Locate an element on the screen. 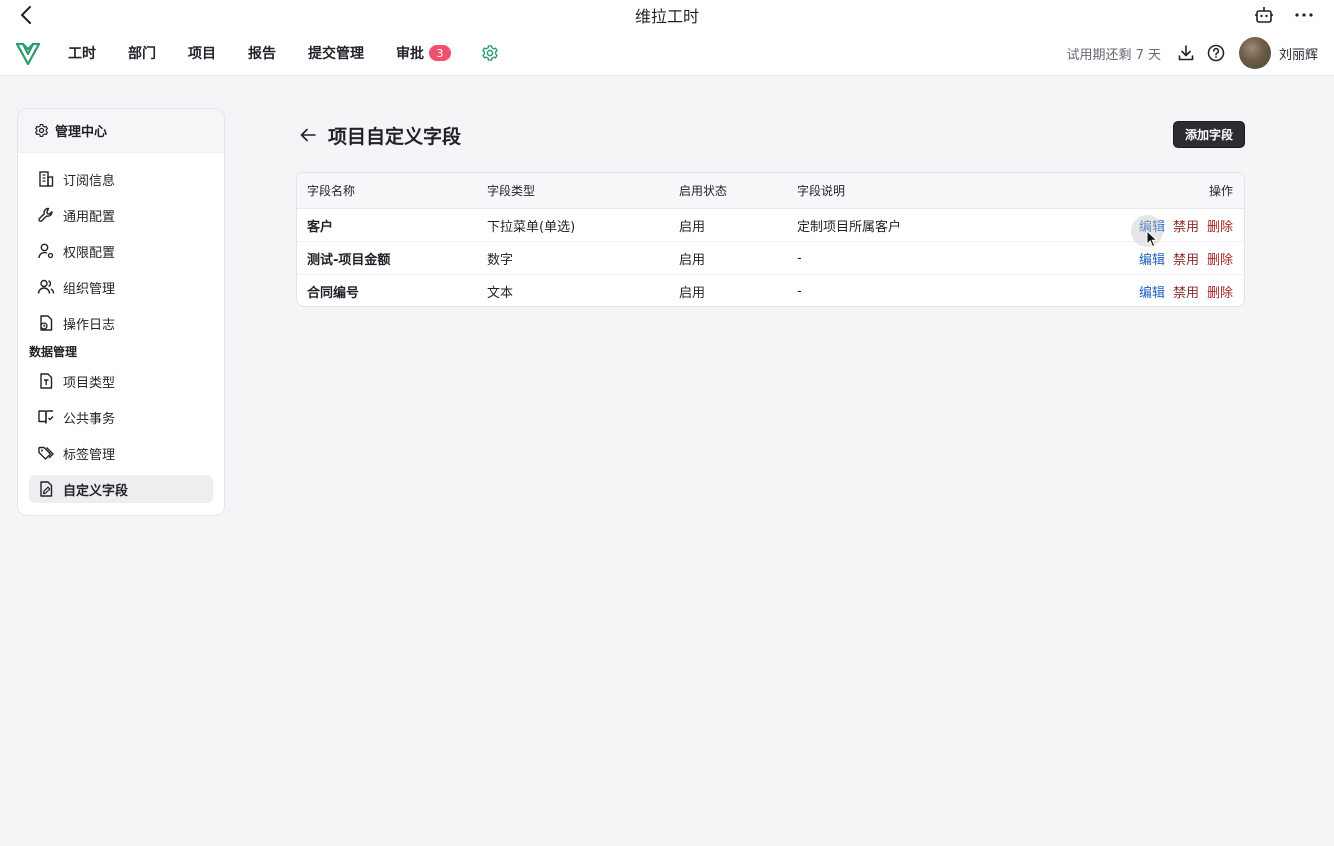 The image size is (1334, 846). gear-icon is located at coordinates (41, 130).